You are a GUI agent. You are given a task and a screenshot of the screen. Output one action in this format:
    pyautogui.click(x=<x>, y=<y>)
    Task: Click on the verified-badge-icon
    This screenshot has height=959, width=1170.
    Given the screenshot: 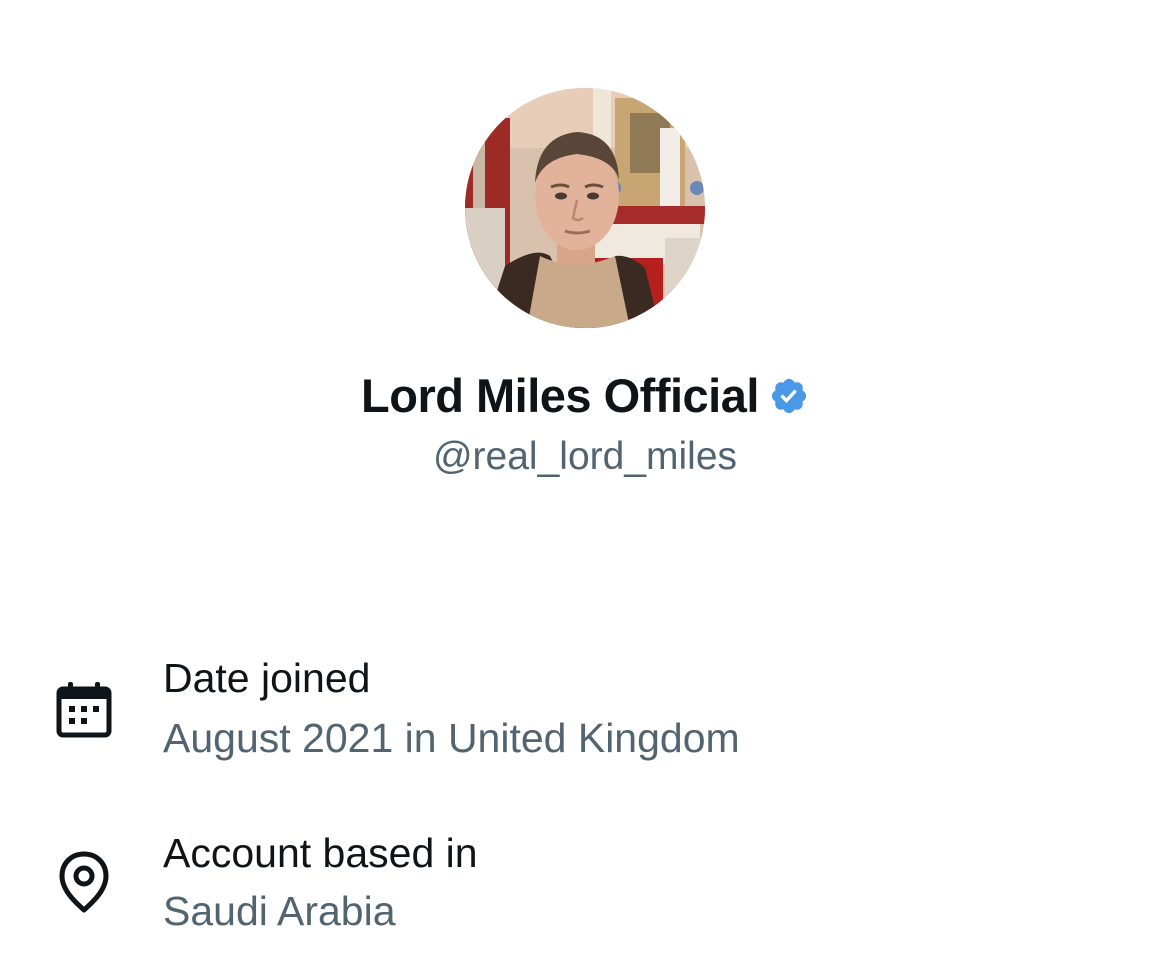 What is the action you would take?
    pyautogui.click(x=789, y=396)
    